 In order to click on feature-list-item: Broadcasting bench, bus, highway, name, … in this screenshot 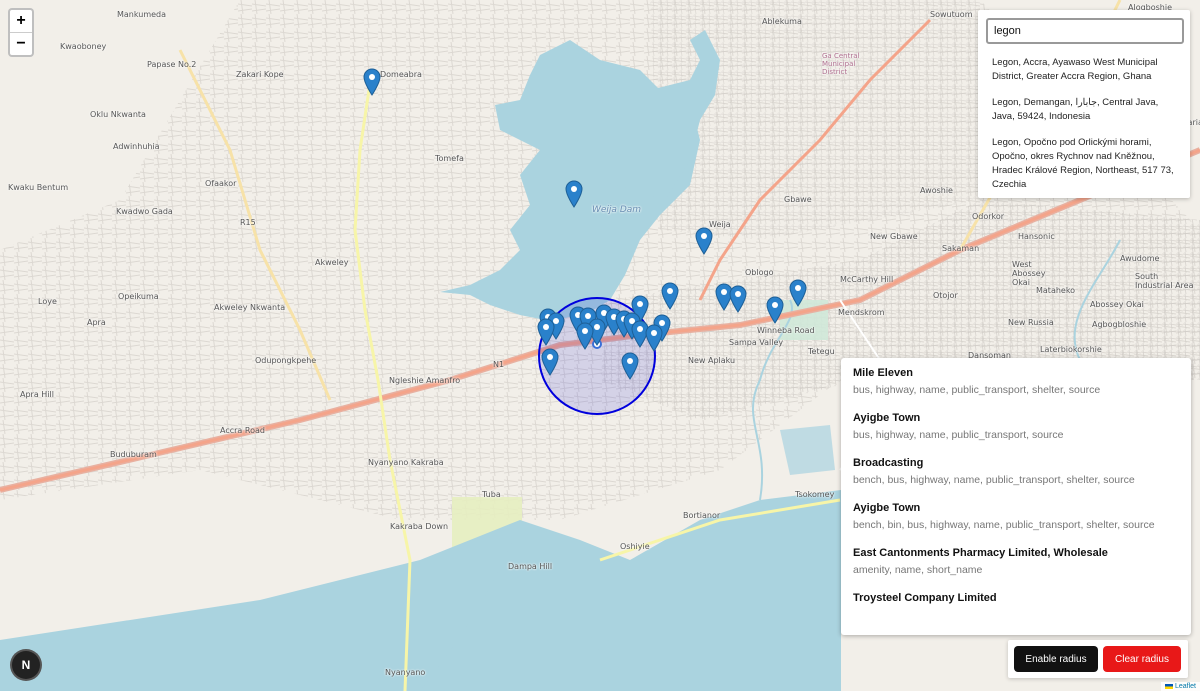, I will do `click(1016, 470)`.